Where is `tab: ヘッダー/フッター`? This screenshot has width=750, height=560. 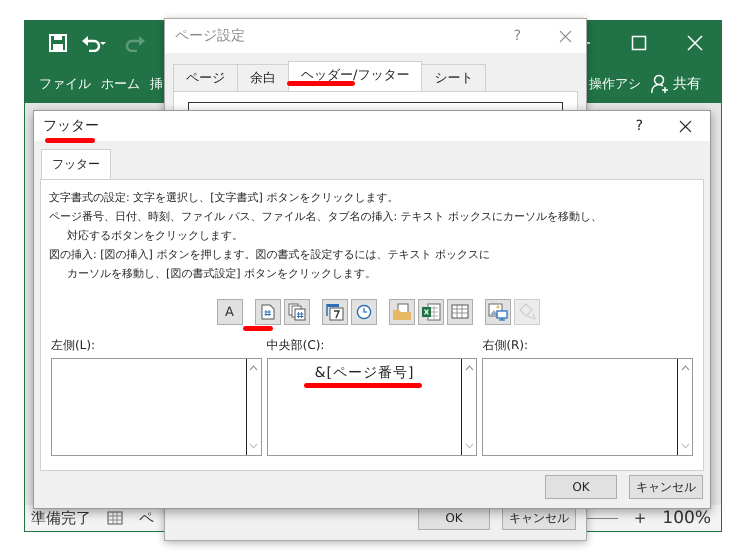
tab: ヘッダー/フッター is located at coordinates (355, 76).